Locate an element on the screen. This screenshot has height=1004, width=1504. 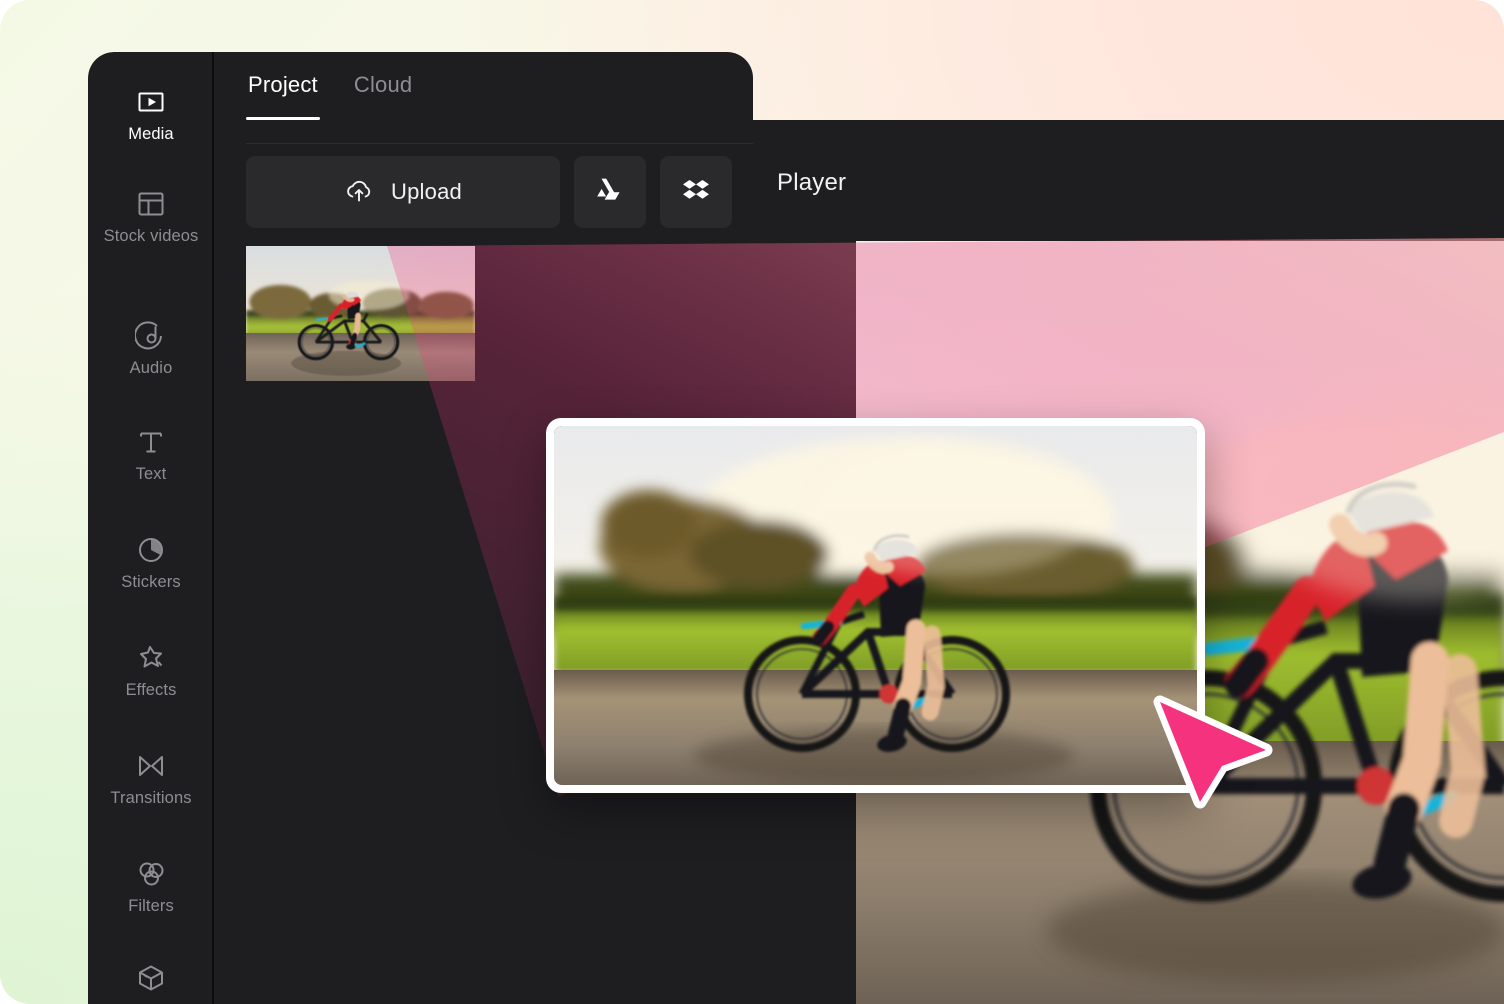
dropbox-icon is located at coordinates (696, 192).